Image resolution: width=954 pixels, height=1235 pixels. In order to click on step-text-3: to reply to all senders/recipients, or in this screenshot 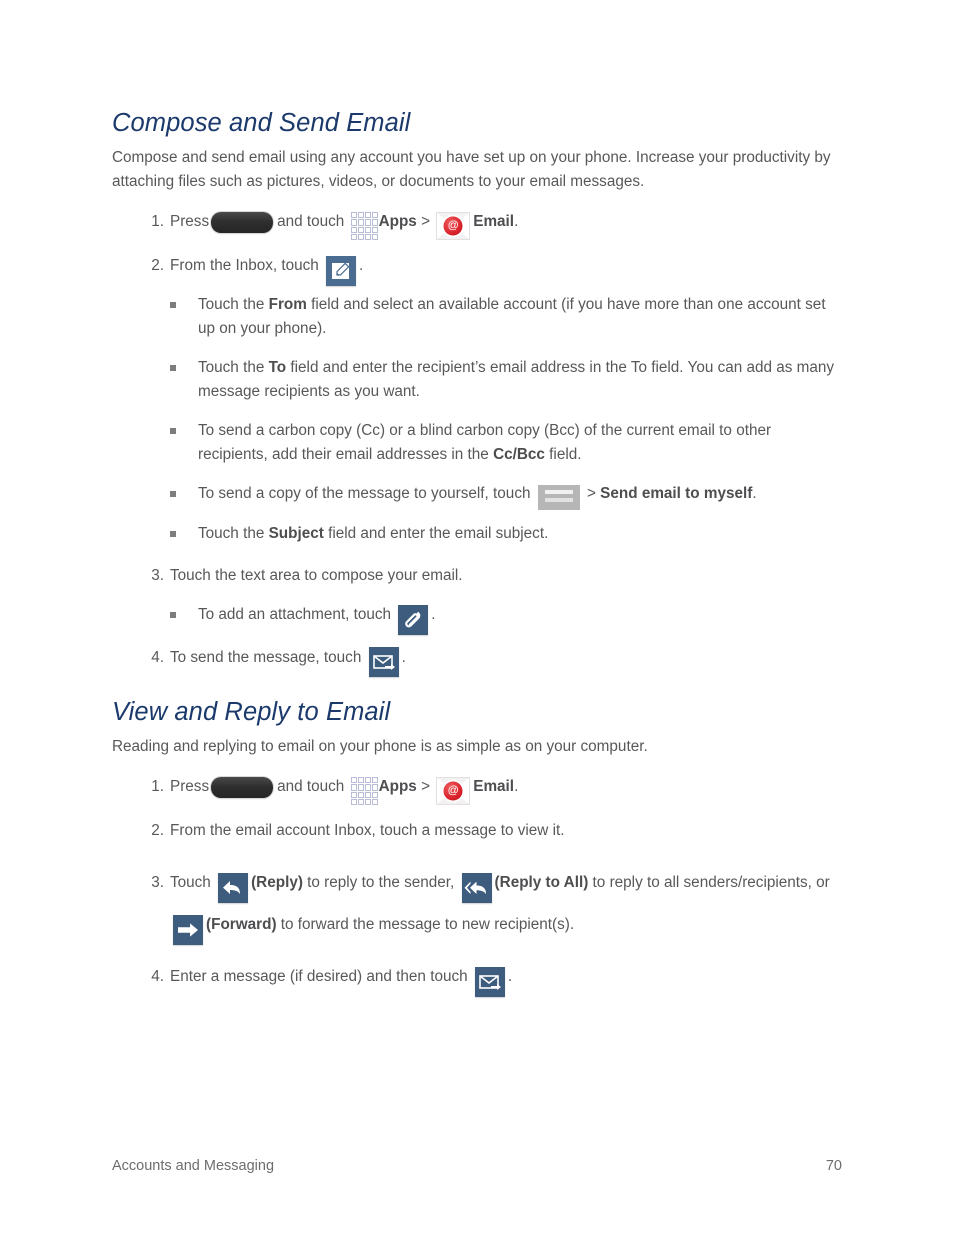, I will do `click(709, 883)`.